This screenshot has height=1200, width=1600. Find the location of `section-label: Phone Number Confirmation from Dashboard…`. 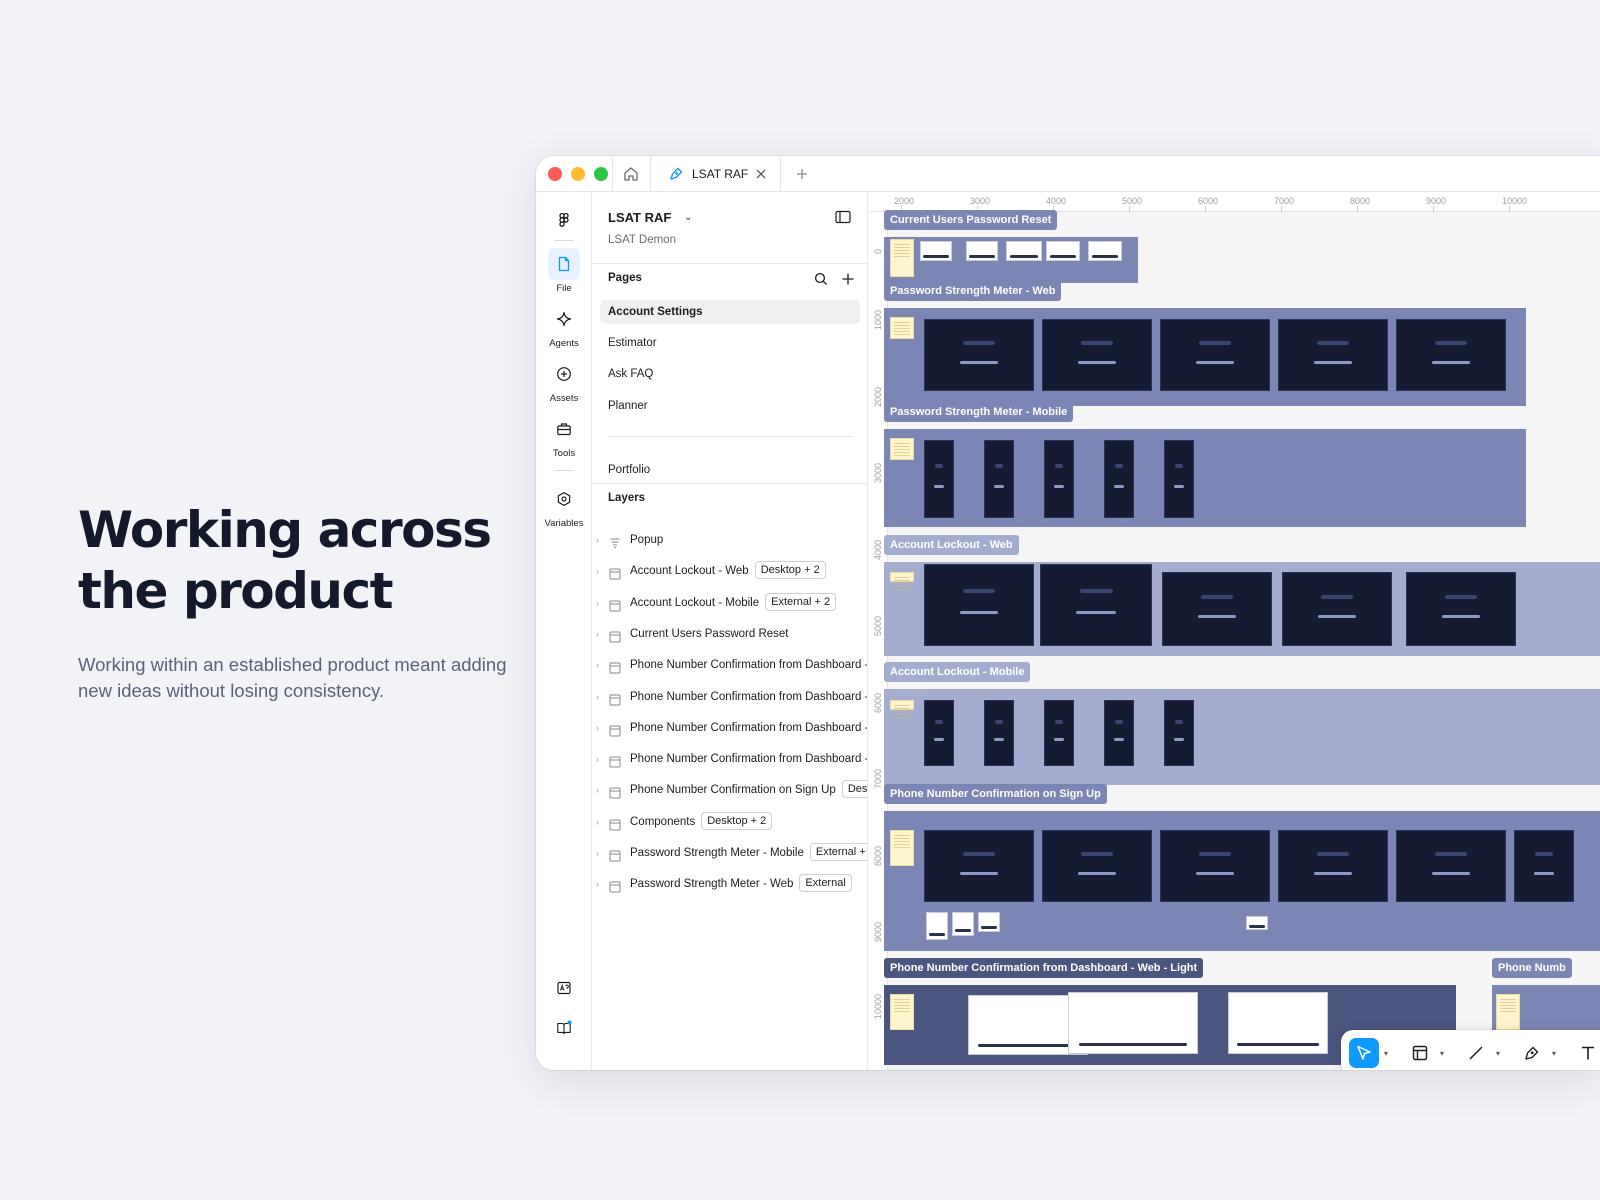

section-label: Phone Number Confirmation from Dashboard… is located at coordinates (1044, 968).